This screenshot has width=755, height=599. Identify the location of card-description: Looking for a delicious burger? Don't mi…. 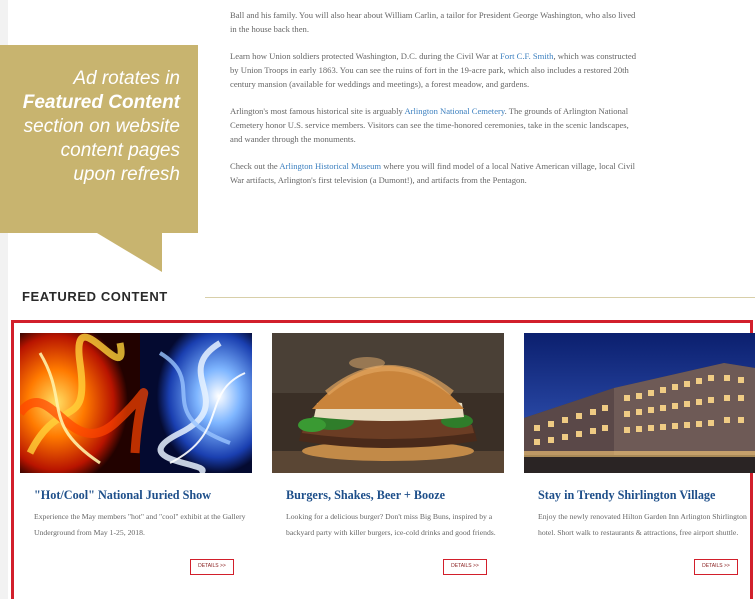
(391, 524).